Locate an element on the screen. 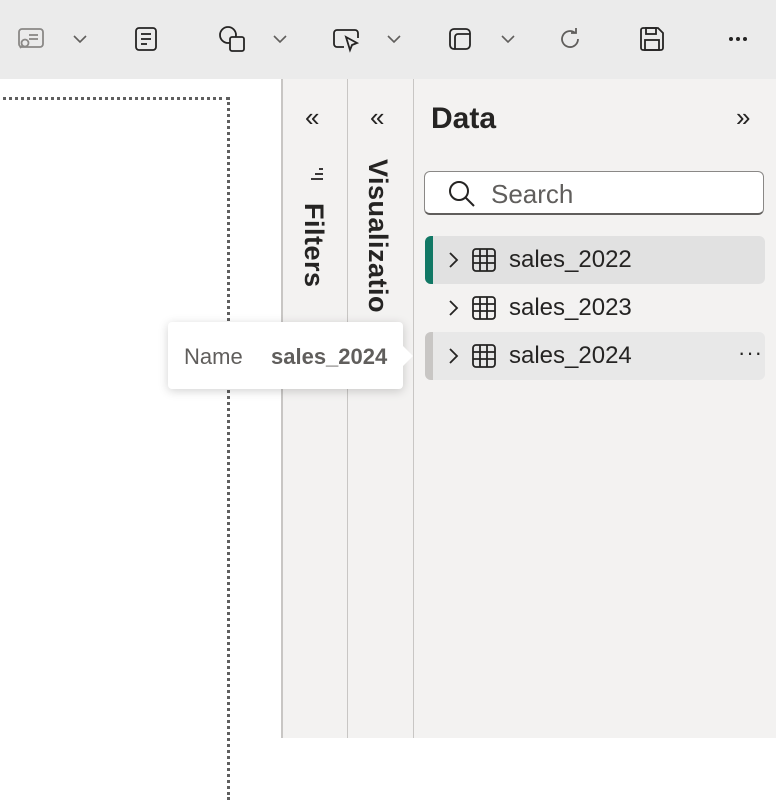  table-item-sales-2022: sales_2022 is located at coordinates (595, 260).